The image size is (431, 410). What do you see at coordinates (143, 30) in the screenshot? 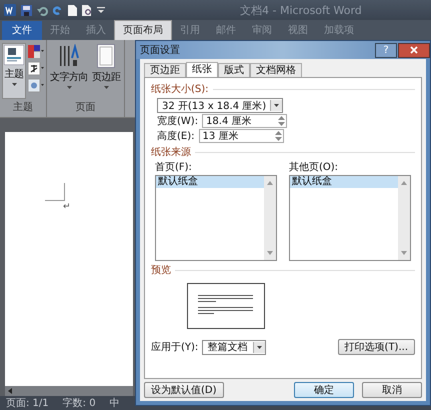
I see `ribbon-tab: 页面布局` at bounding box center [143, 30].